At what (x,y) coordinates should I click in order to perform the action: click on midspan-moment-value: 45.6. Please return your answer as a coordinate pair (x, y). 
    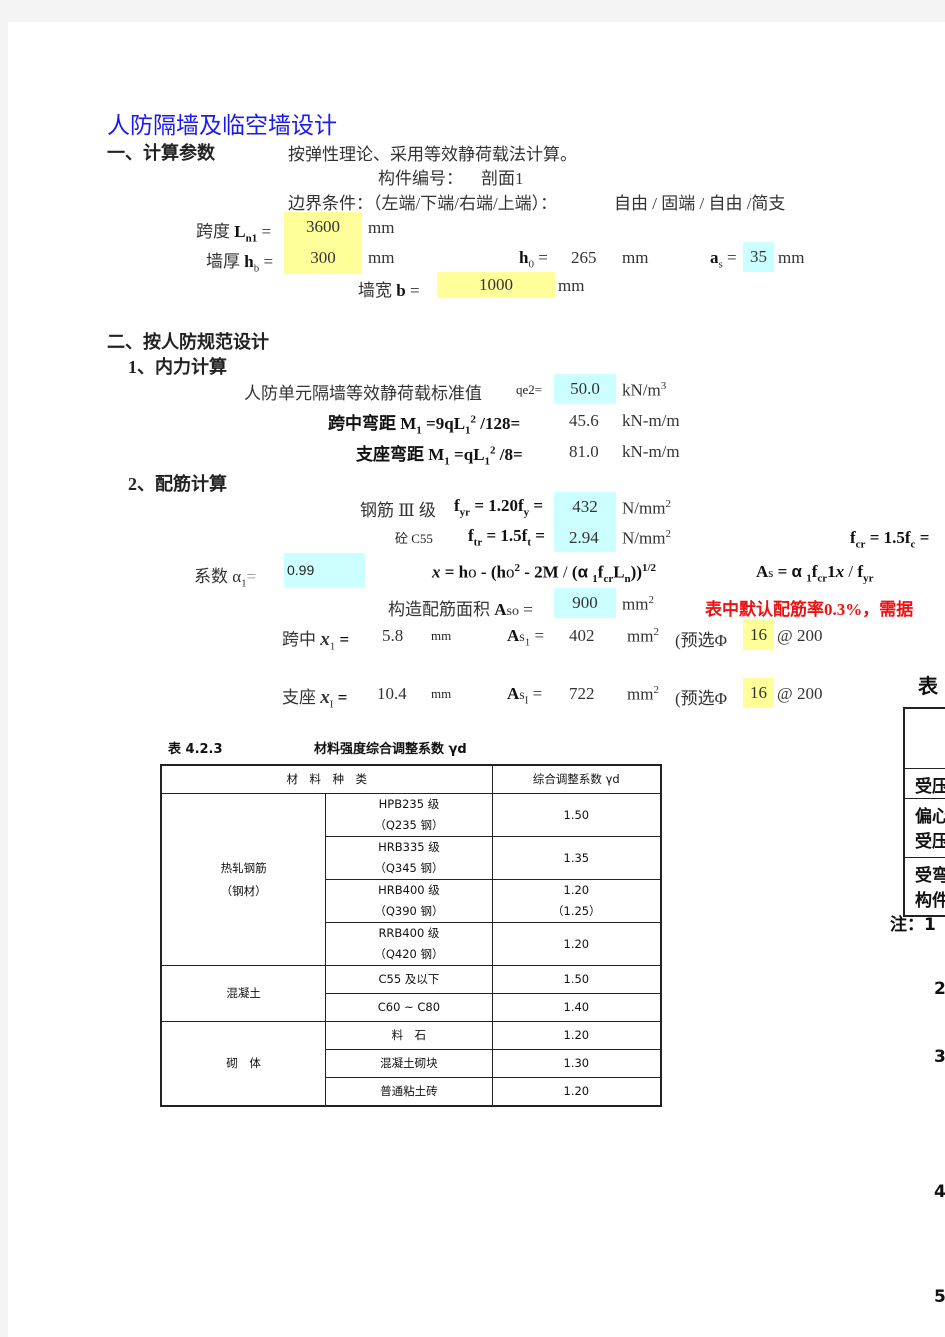
    Looking at the image, I should click on (584, 420).